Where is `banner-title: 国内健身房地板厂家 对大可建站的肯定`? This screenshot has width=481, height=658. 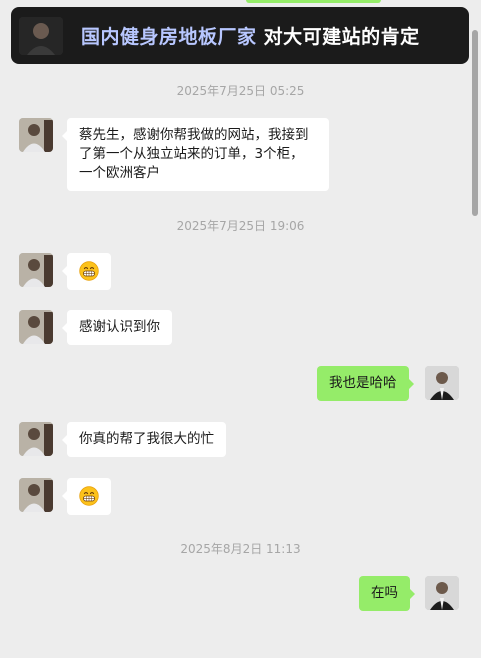 banner-title: 国内健身房地板厂家 对大可建站的肯定 is located at coordinates (250, 35).